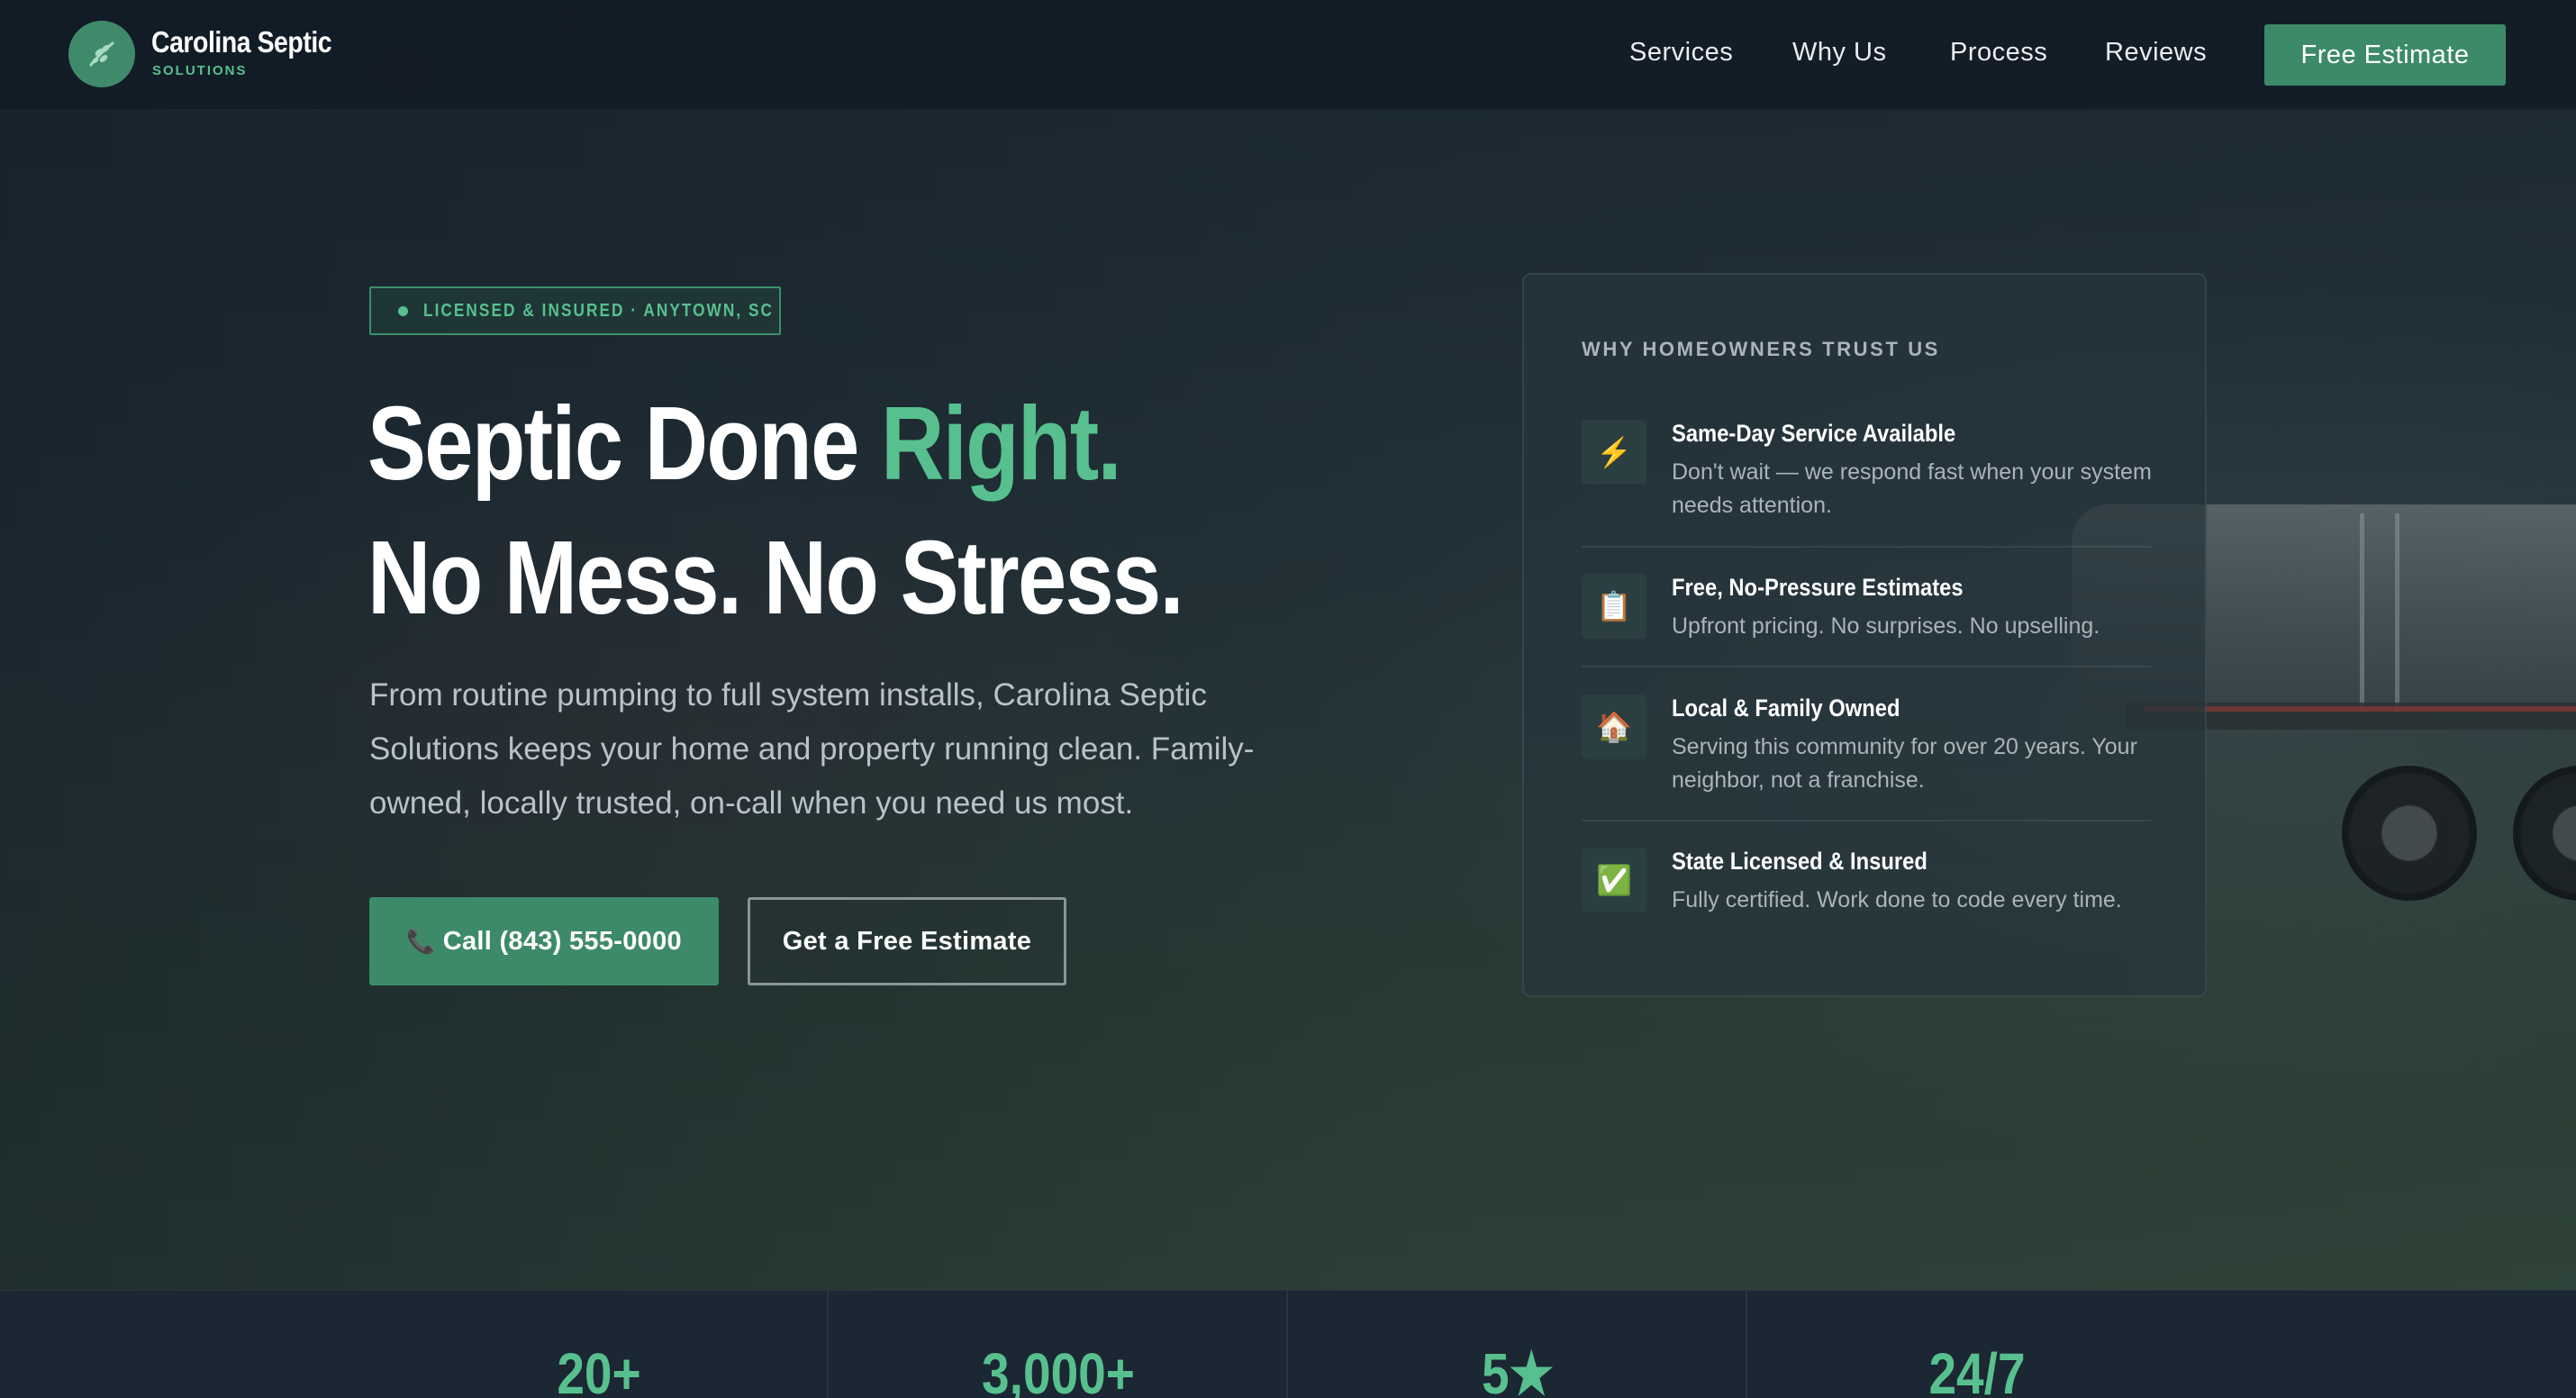 The image size is (2576, 1398). I want to click on free-estimate-button: Free Estimate, so click(2385, 55).